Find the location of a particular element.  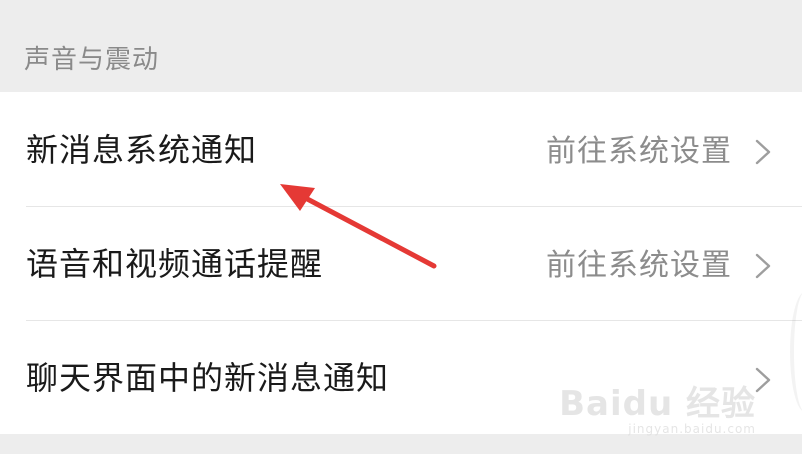

bottom-section-gap is located at coordinates (401, 444).